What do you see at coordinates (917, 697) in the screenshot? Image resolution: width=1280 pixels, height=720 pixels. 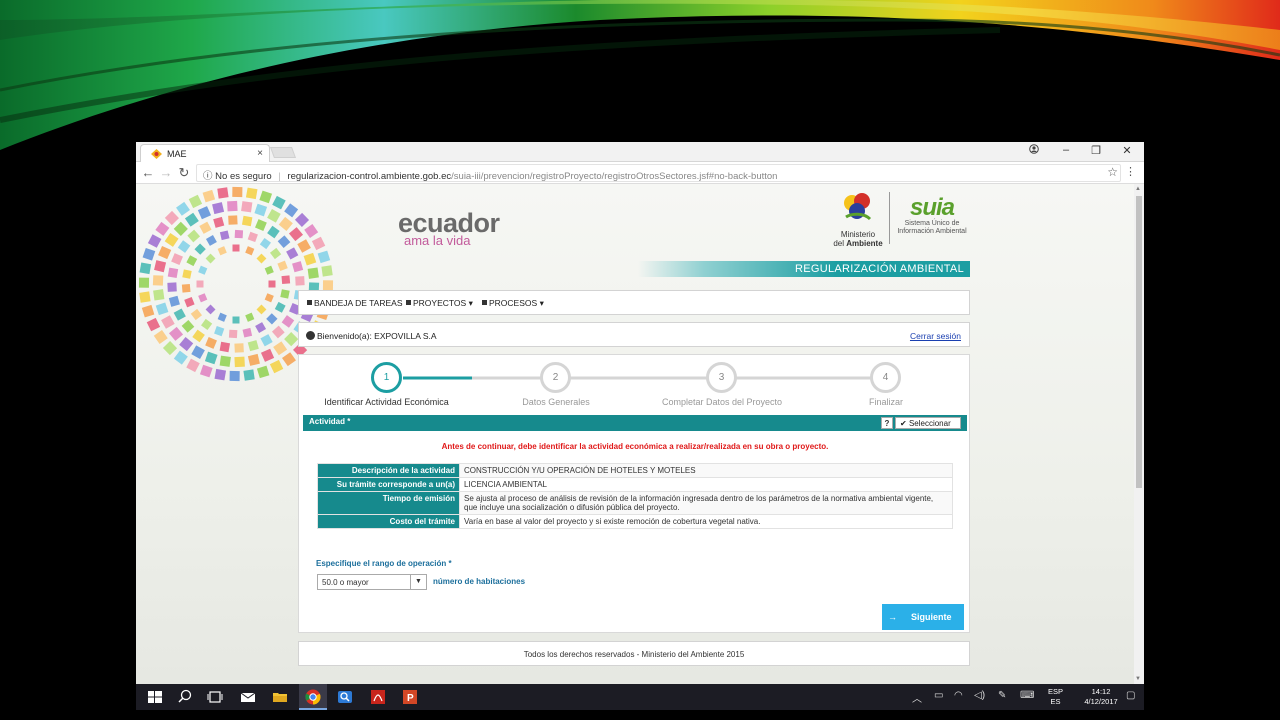 I see `chevron-up-icon: ︿` at bounding box center [917, 697].